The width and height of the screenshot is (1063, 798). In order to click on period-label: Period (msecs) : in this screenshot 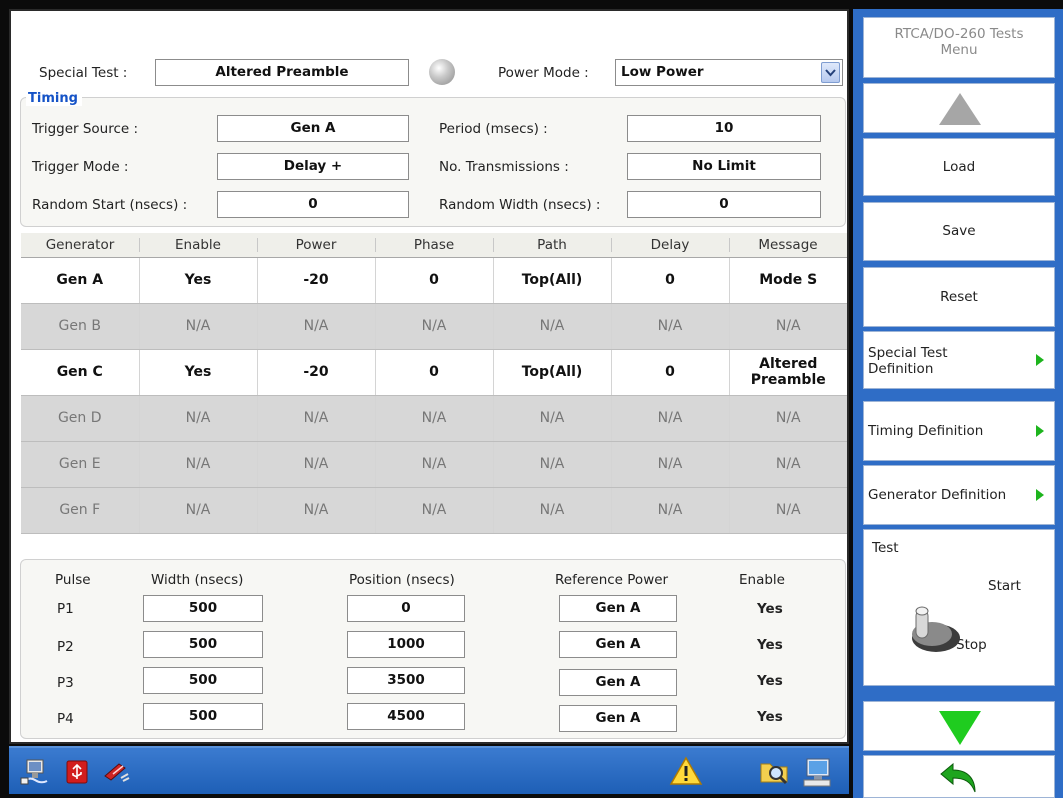, I will do `click(493, 129)`.